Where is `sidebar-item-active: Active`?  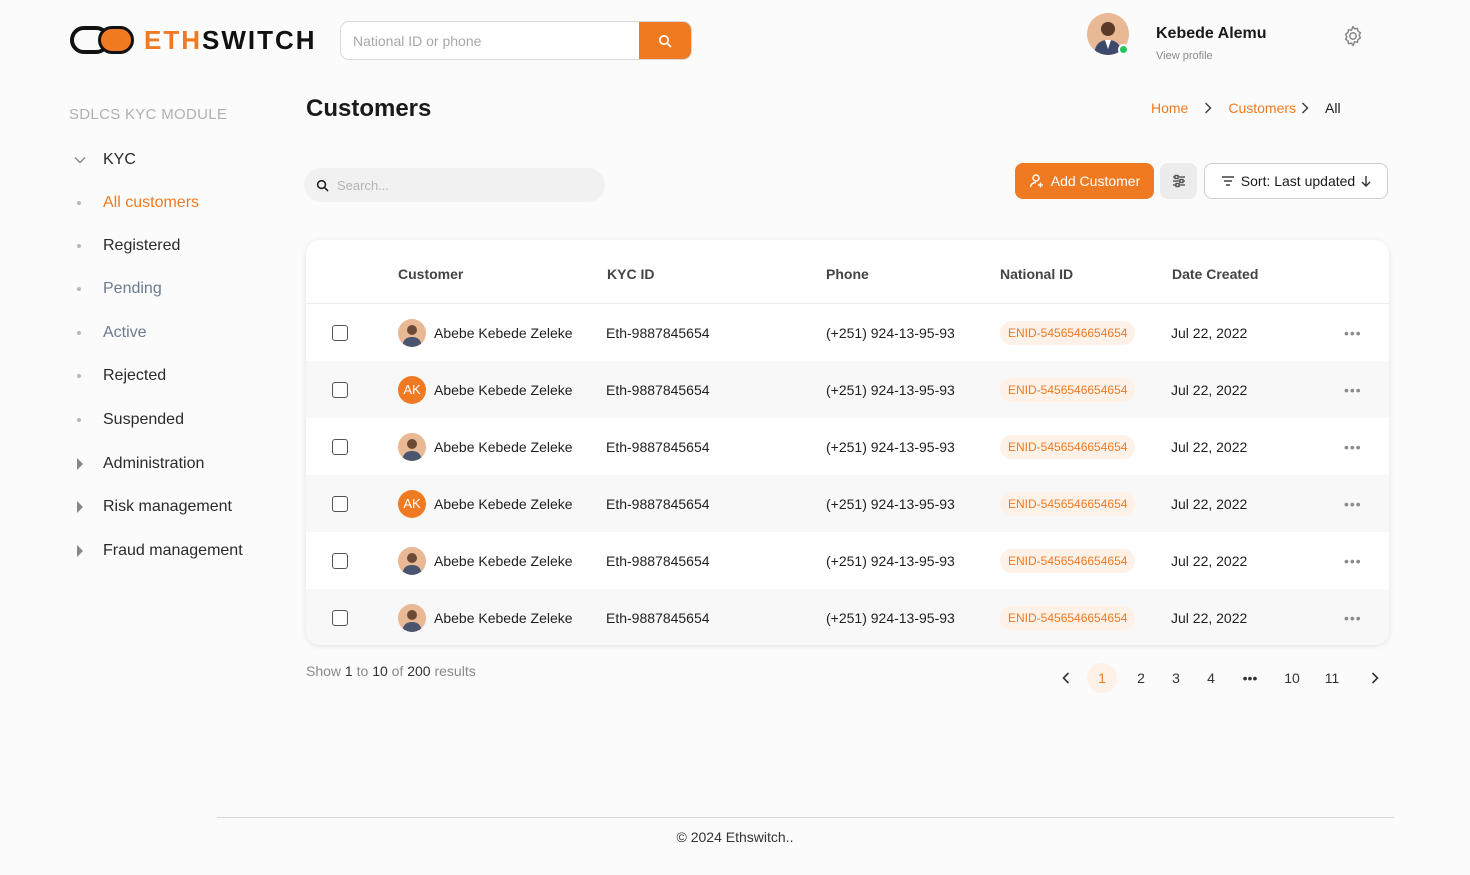
sidebar-item-active: Active is located at coordinates (109, 333).